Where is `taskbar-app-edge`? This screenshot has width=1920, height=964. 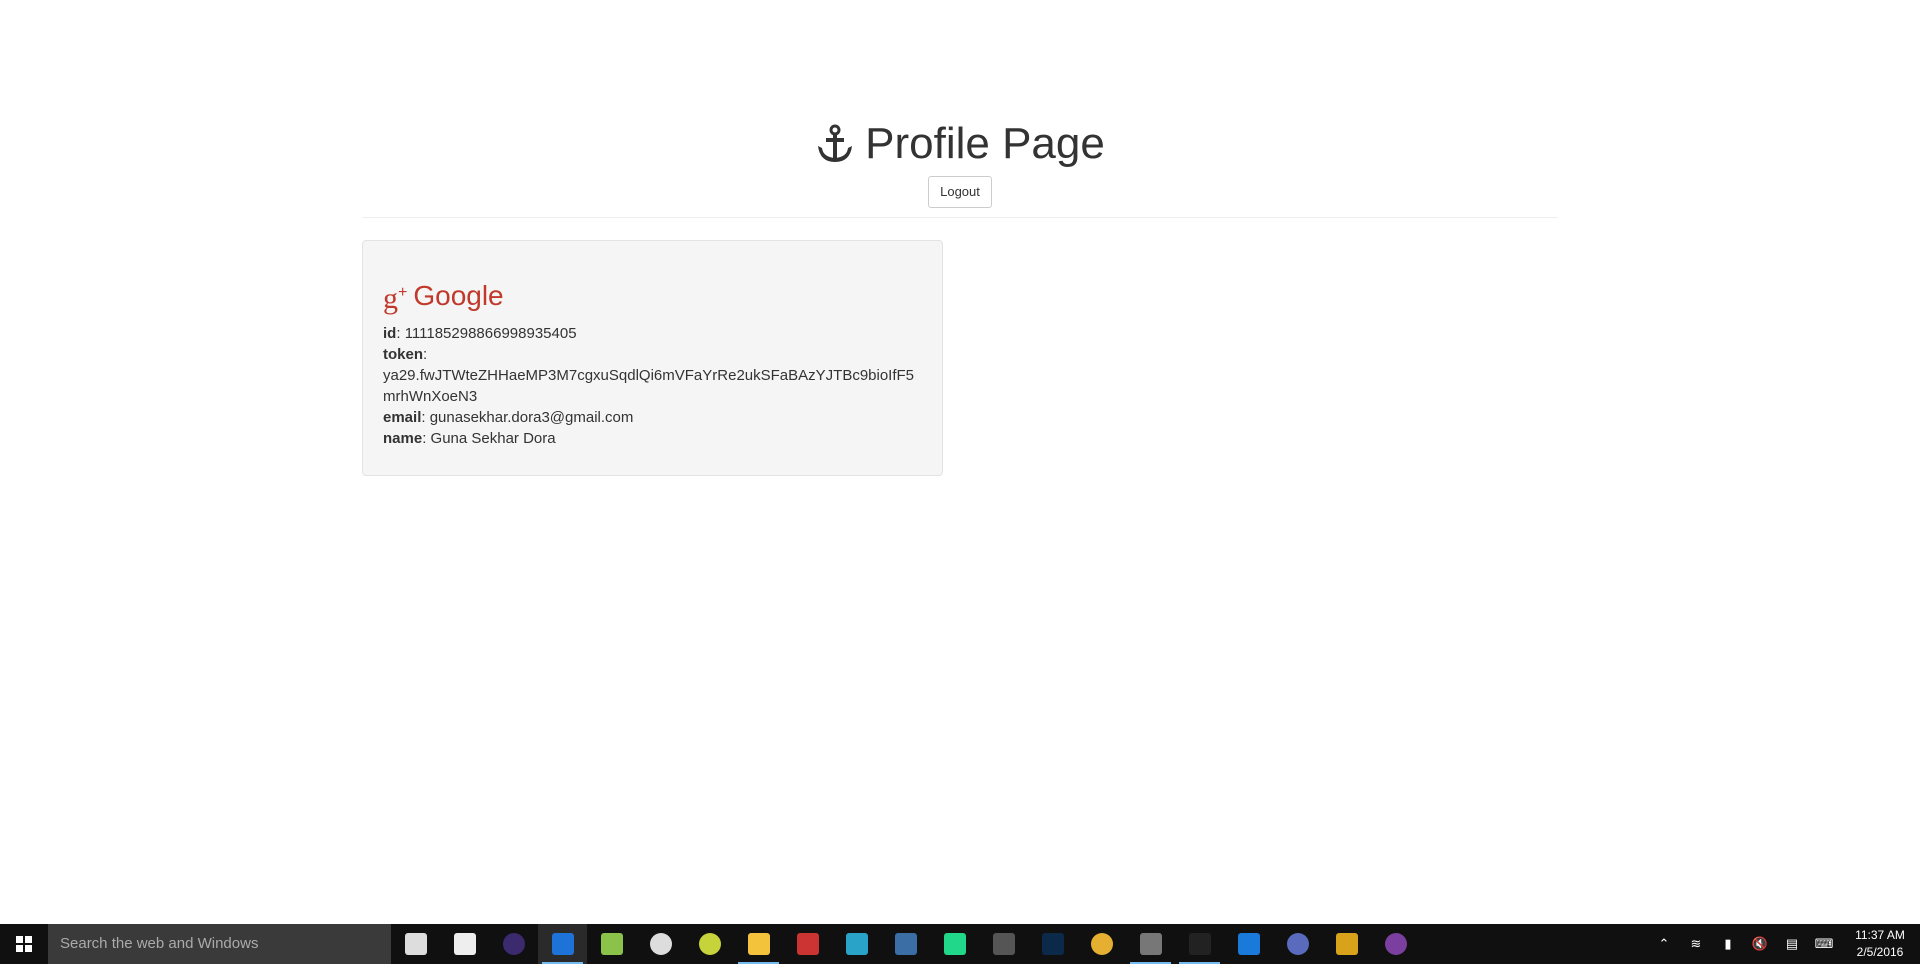
taskbar-app-edge is located at coordinates (562, 944).